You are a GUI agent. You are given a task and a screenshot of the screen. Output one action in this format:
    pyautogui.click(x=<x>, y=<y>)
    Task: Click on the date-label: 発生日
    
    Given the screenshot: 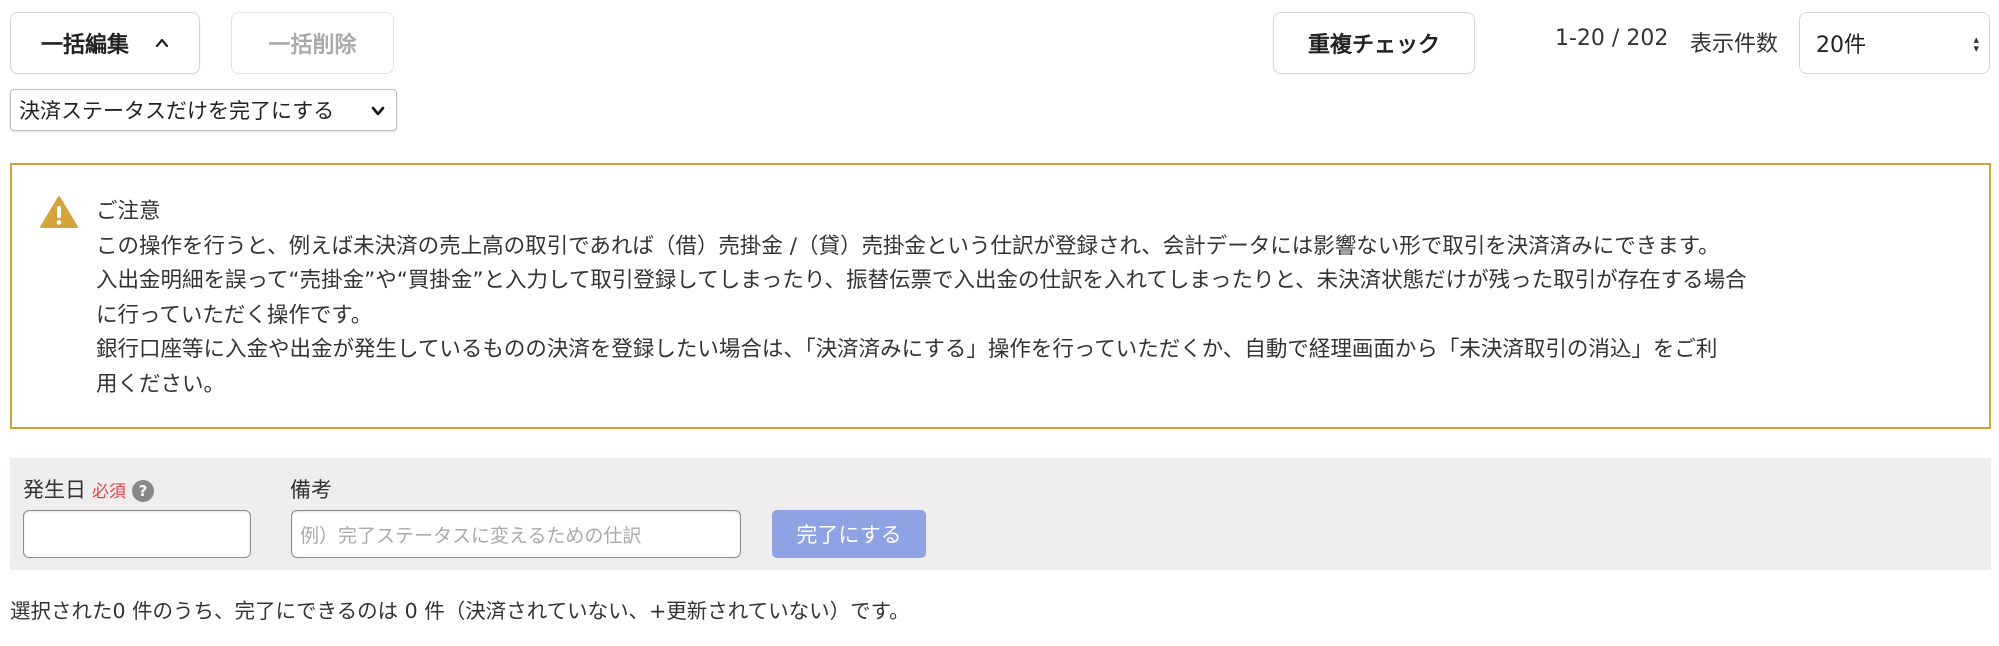 What is the action you would take?
    pyautogui.click(x=54, y=490)
    